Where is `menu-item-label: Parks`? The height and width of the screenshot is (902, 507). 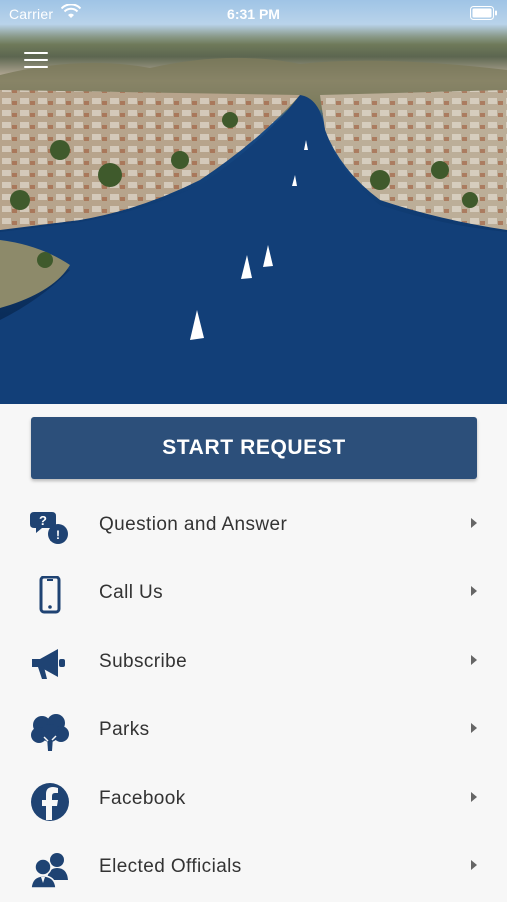
menu-item-label: Parks is located at coordinates (124, 730).